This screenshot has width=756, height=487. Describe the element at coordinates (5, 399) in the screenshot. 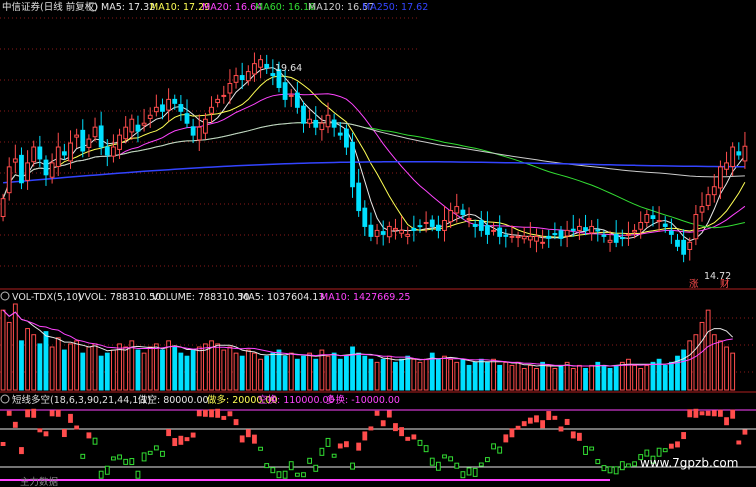

I see `indicator-settings-icon` at that location.